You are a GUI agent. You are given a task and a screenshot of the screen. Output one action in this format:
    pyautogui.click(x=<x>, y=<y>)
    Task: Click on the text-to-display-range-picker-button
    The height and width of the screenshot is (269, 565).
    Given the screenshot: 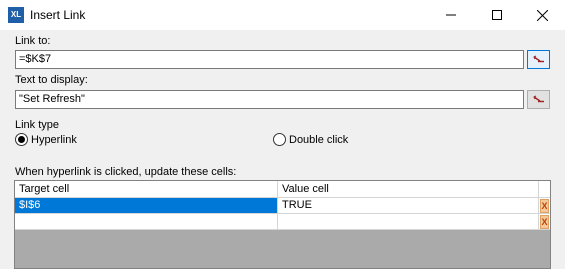 What is the action you would take?
    pyautogui.click(x=538, y=99)
    